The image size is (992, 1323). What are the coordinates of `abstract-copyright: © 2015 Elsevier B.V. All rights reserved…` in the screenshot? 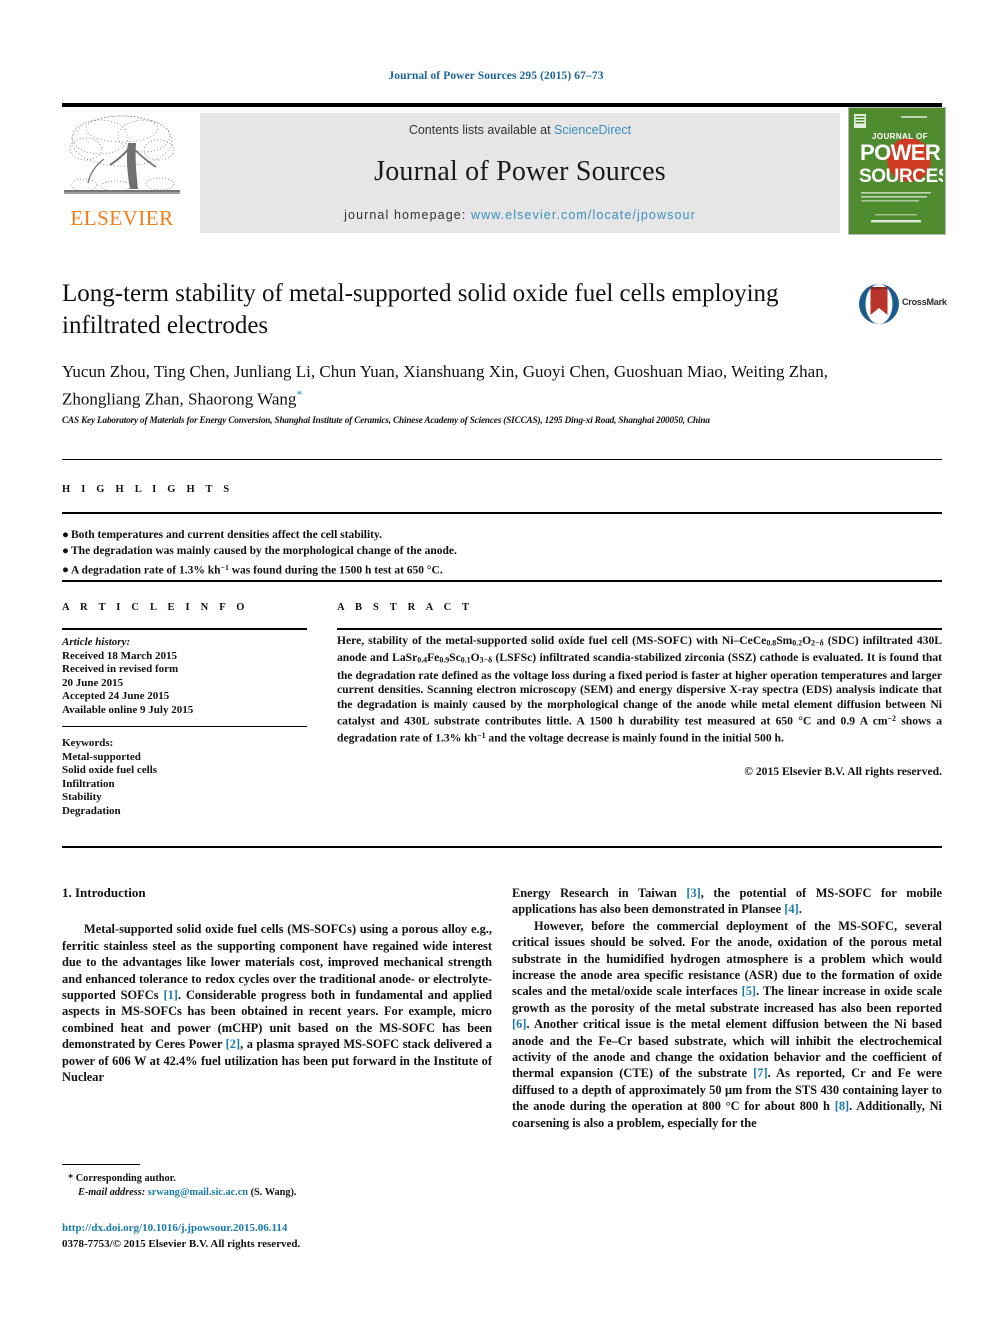 It's located at (843, 771).